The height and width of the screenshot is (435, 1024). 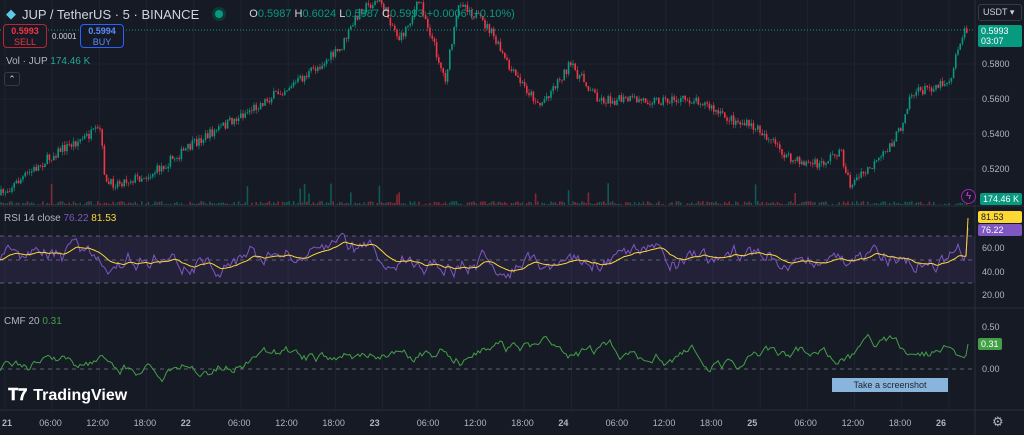 What do you see at coordinates (1000, 12) in the screenshot?
I see `currency-select: USDT ▾` at bounding box center [1000, 12].